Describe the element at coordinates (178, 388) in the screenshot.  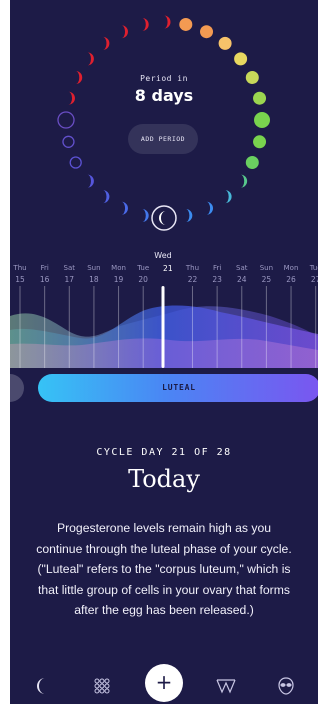
I see `phase-bar-luteal: LUTEAL` at that location.